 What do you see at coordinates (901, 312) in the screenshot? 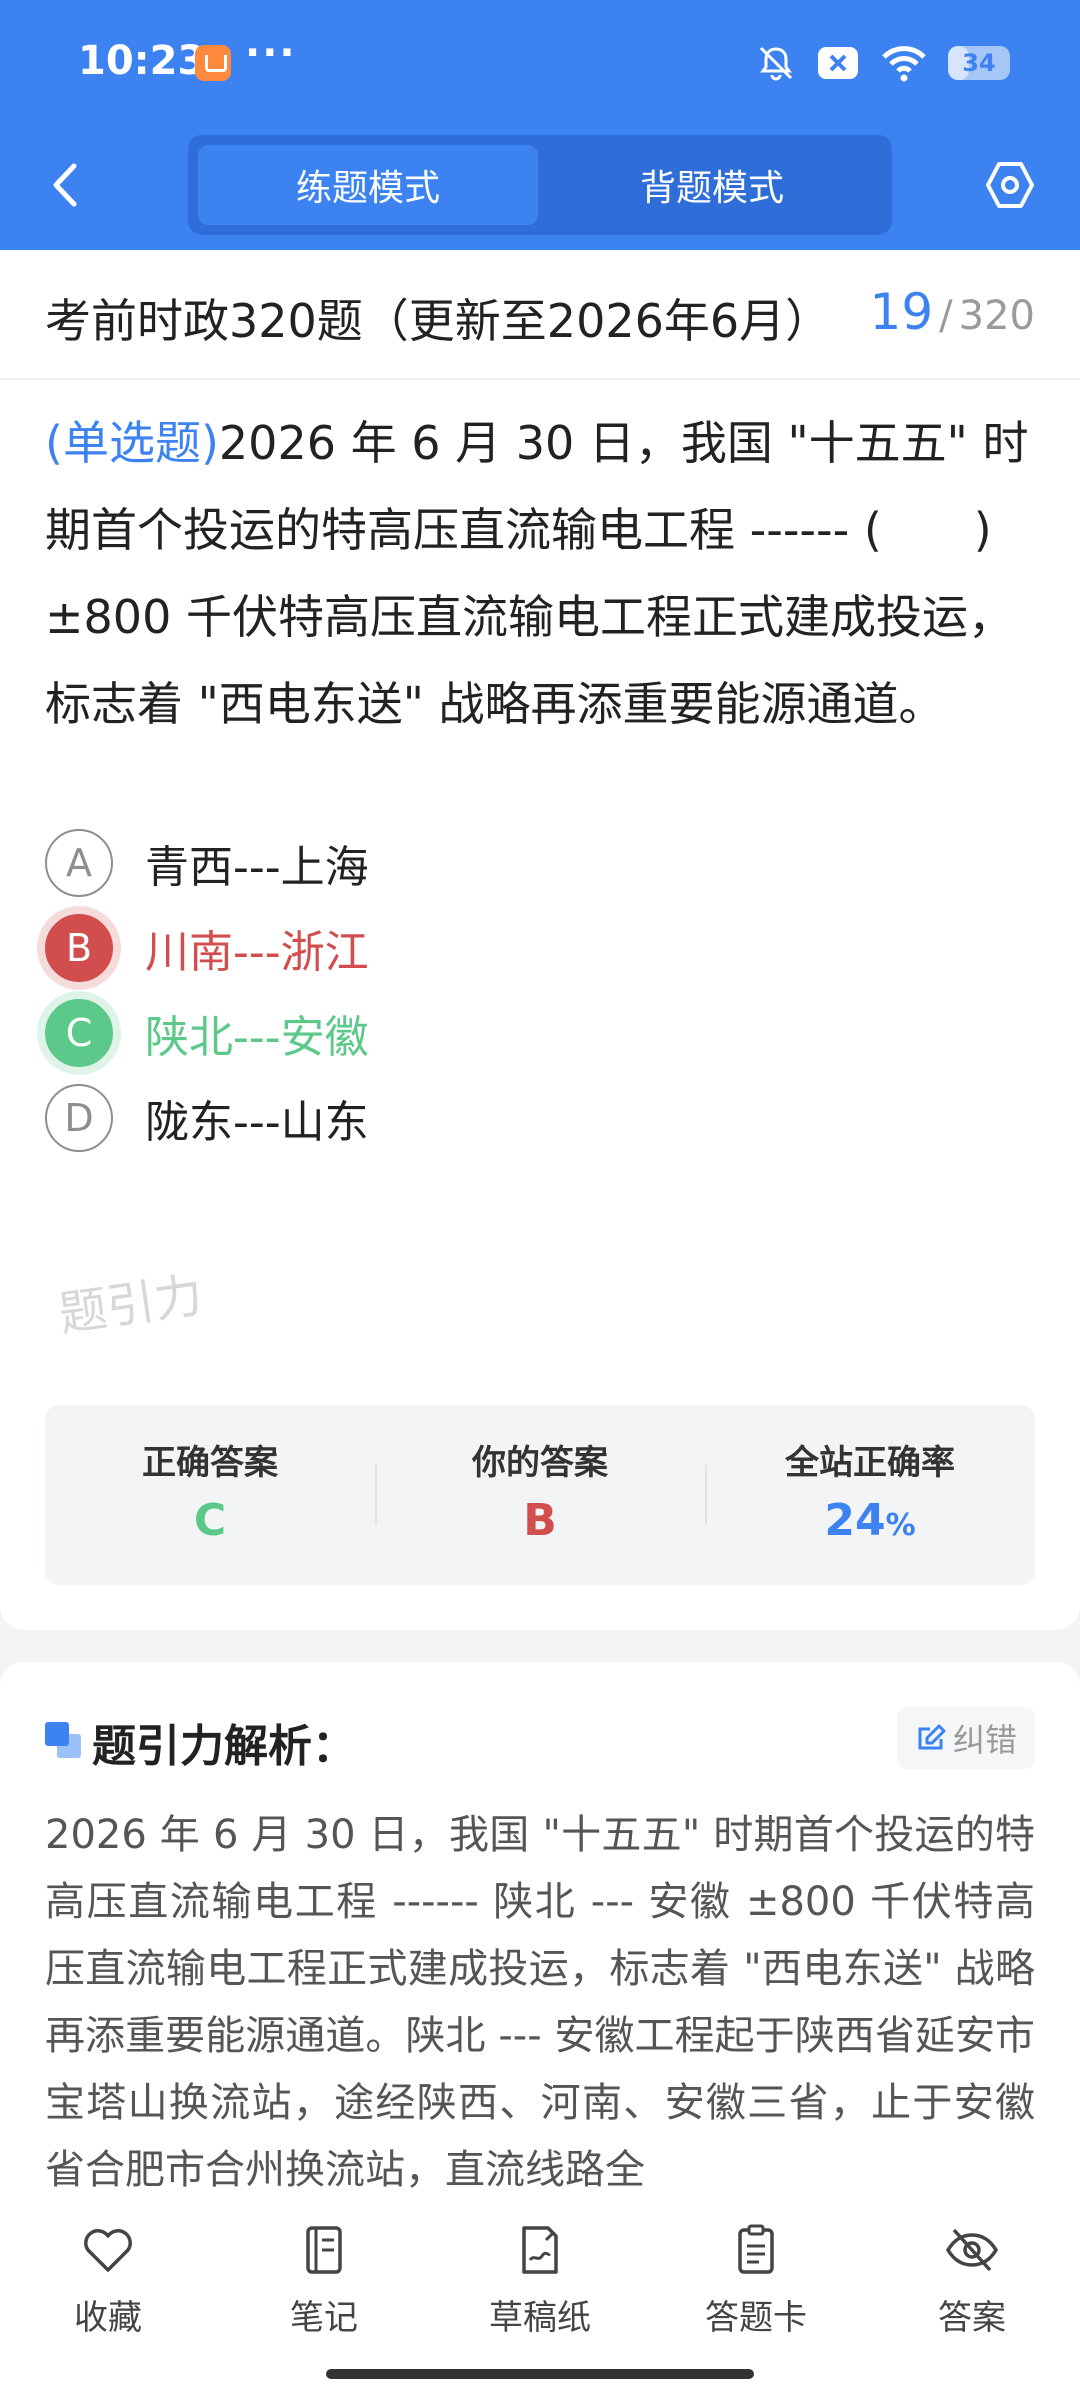
I see `current-question-number: 19` at bounding box center [901, 312].